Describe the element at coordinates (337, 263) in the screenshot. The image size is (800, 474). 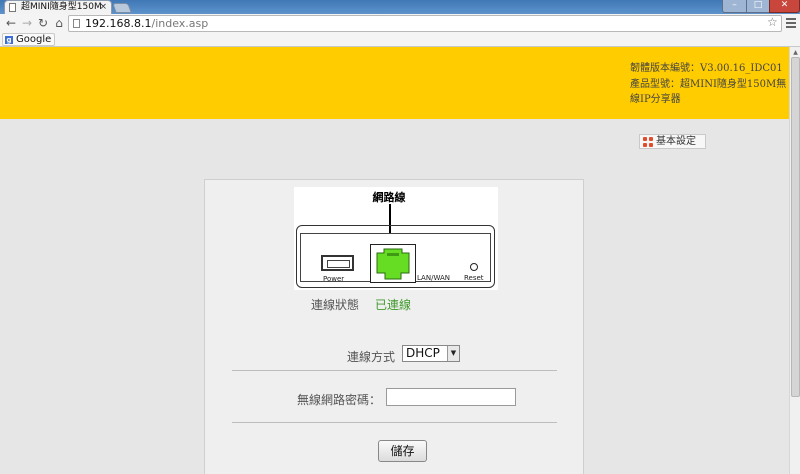
I see `power-port-icon` at that location.